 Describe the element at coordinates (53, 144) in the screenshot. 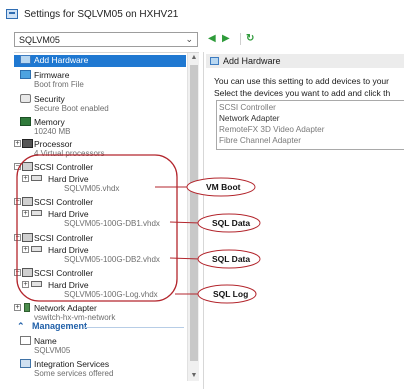

I see `tree-item-label: Processor` at that location.